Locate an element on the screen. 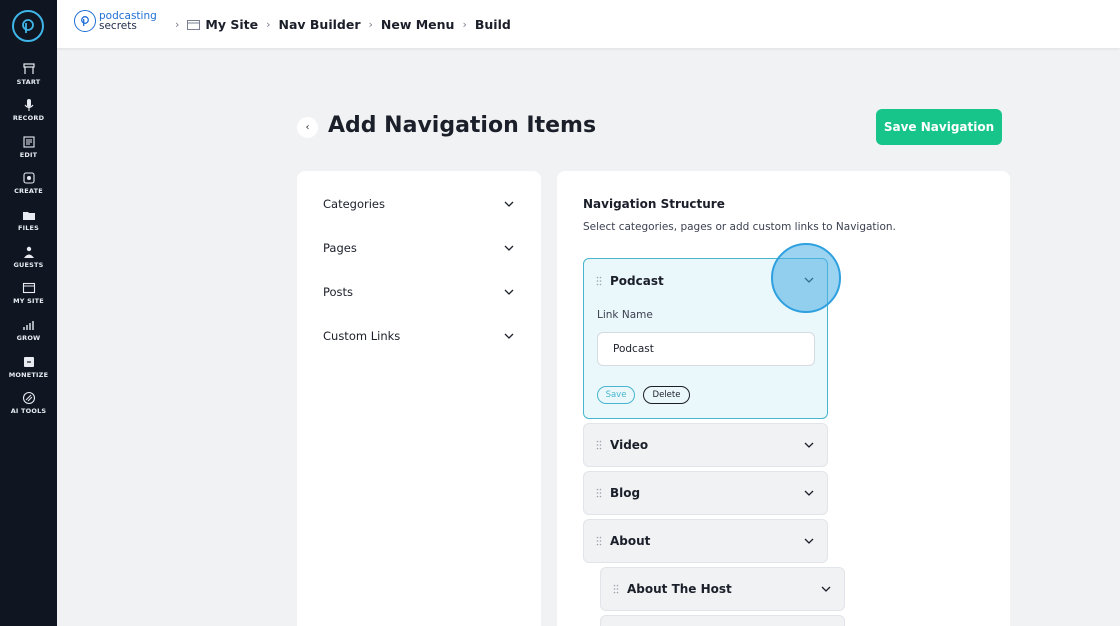 The height and width of the screenshot is (626, 1120). click-highlight is located at coordinates (806, 278).